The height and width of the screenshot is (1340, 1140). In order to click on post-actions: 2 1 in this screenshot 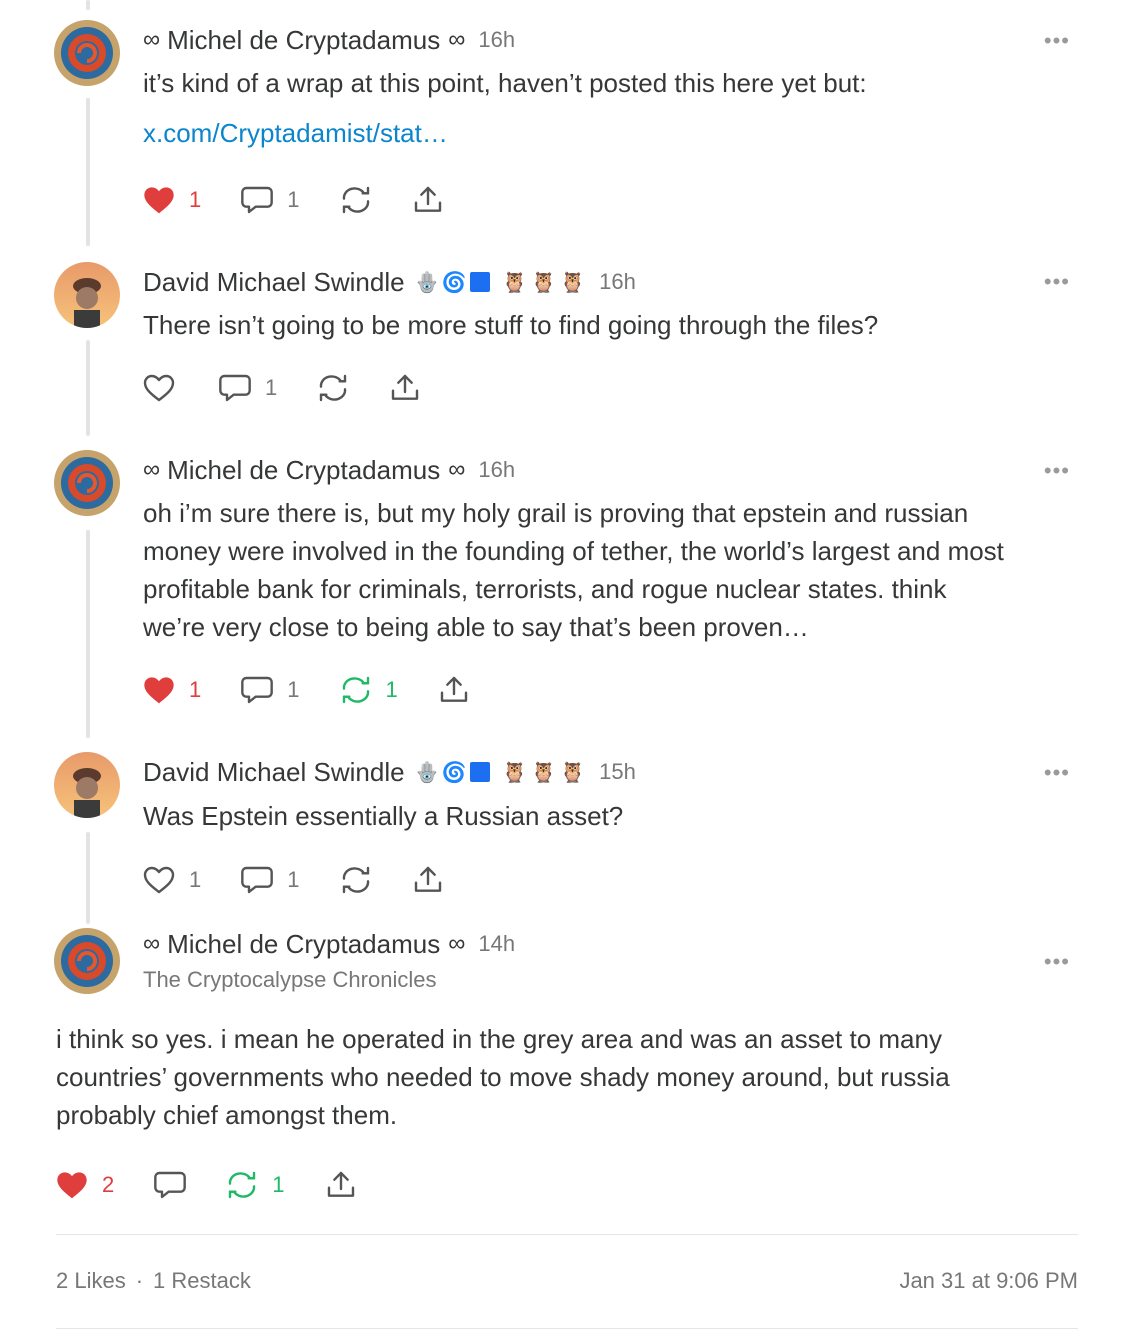, I will do `click(226, 1185)`.